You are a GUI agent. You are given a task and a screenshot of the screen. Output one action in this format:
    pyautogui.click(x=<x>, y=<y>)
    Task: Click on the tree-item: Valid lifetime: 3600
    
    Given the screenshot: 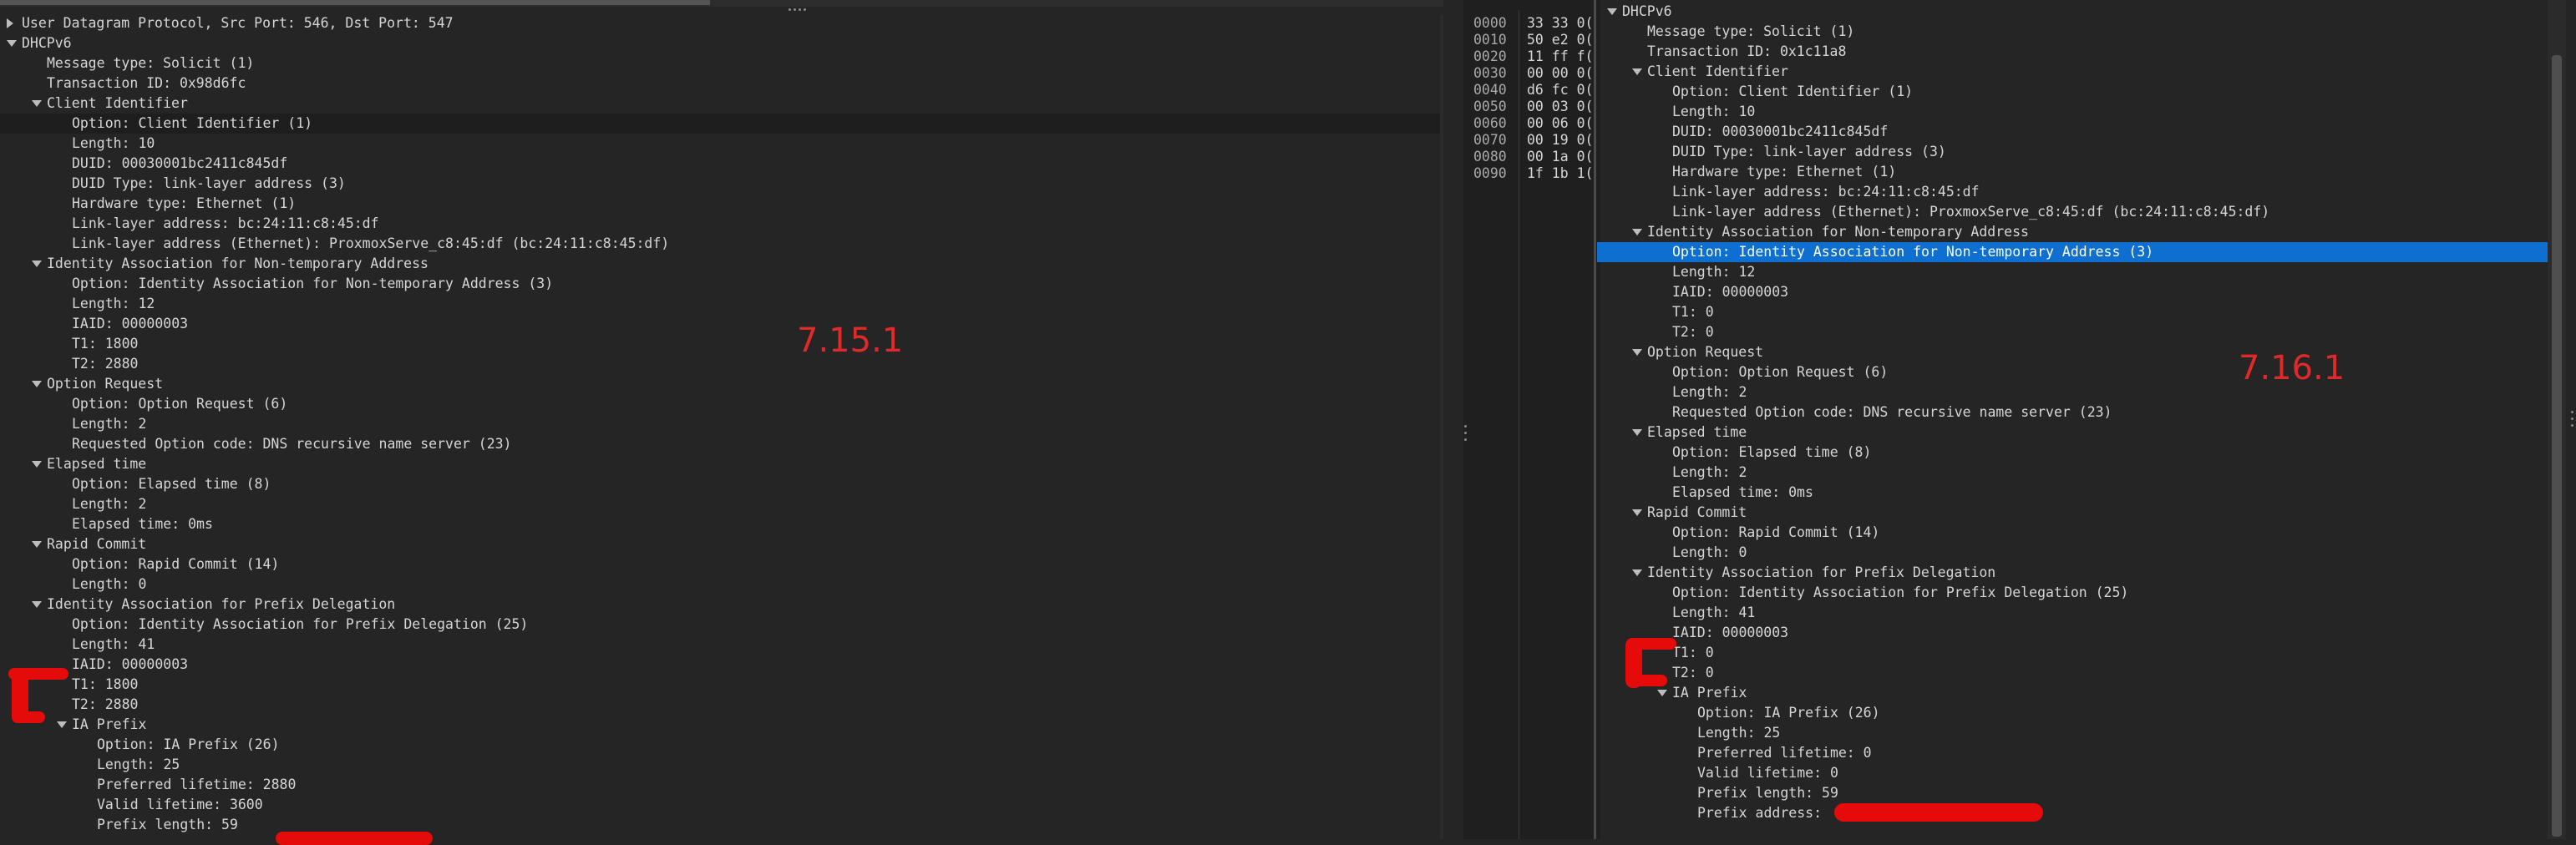 What is the action you would take?
    pyautogui.click(x=180, y=805)
    